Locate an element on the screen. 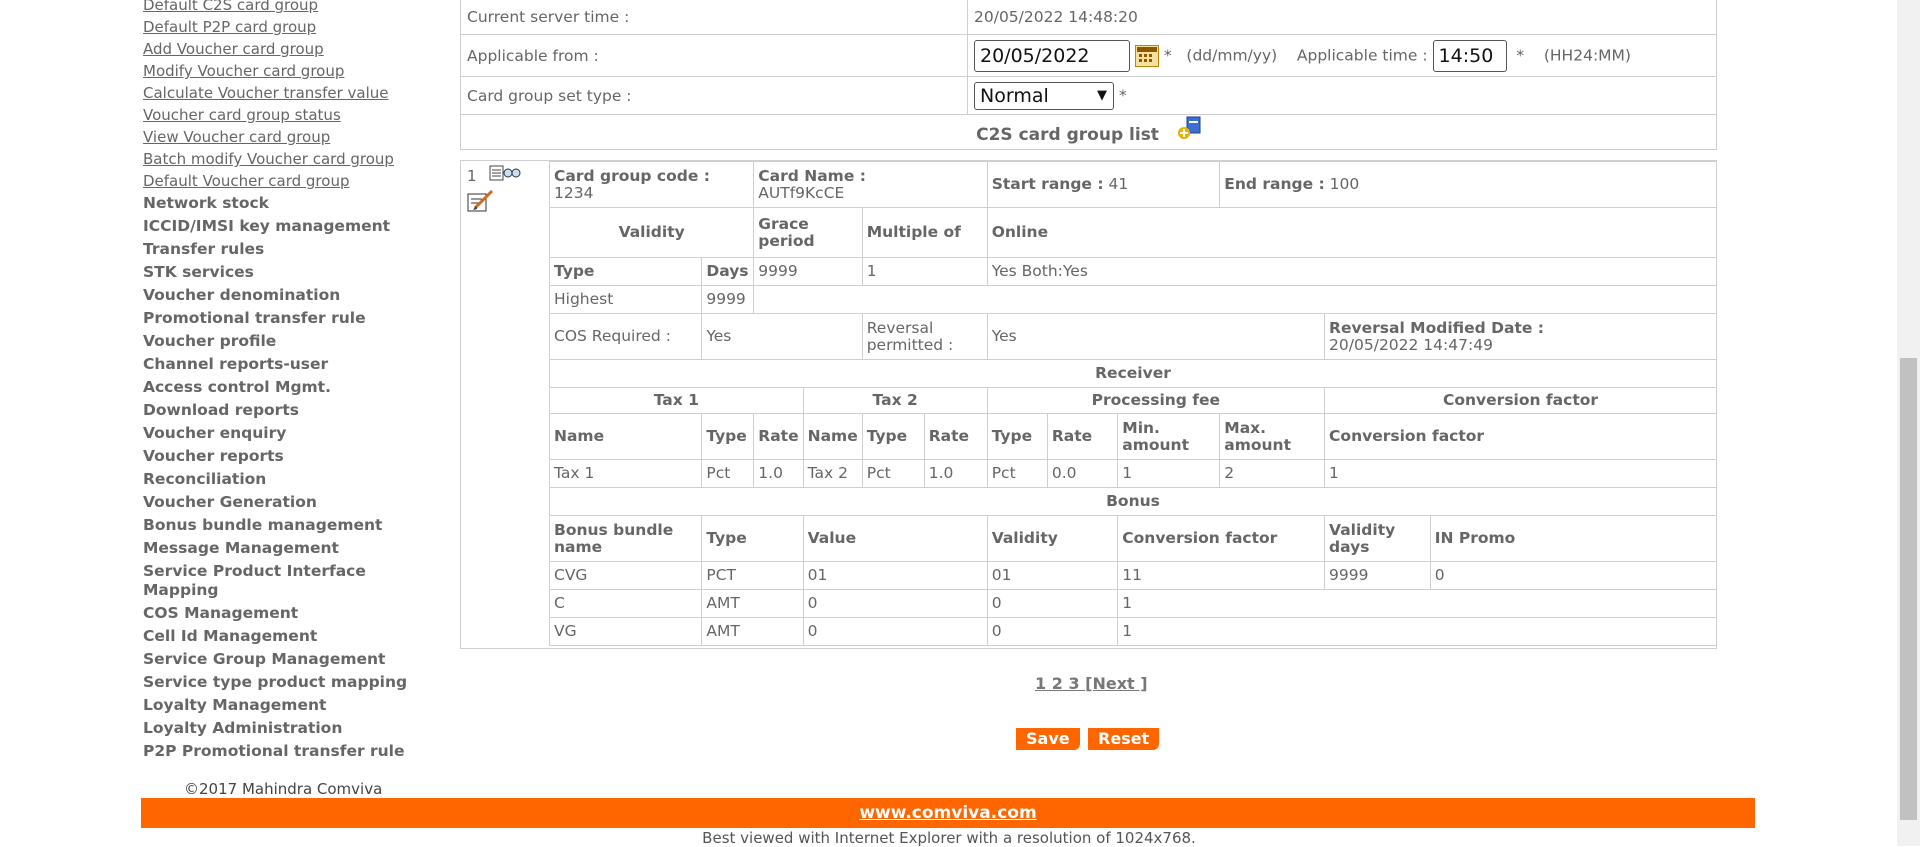  time-hint: (HH24:MM) is located at coordinates (1587, 55).